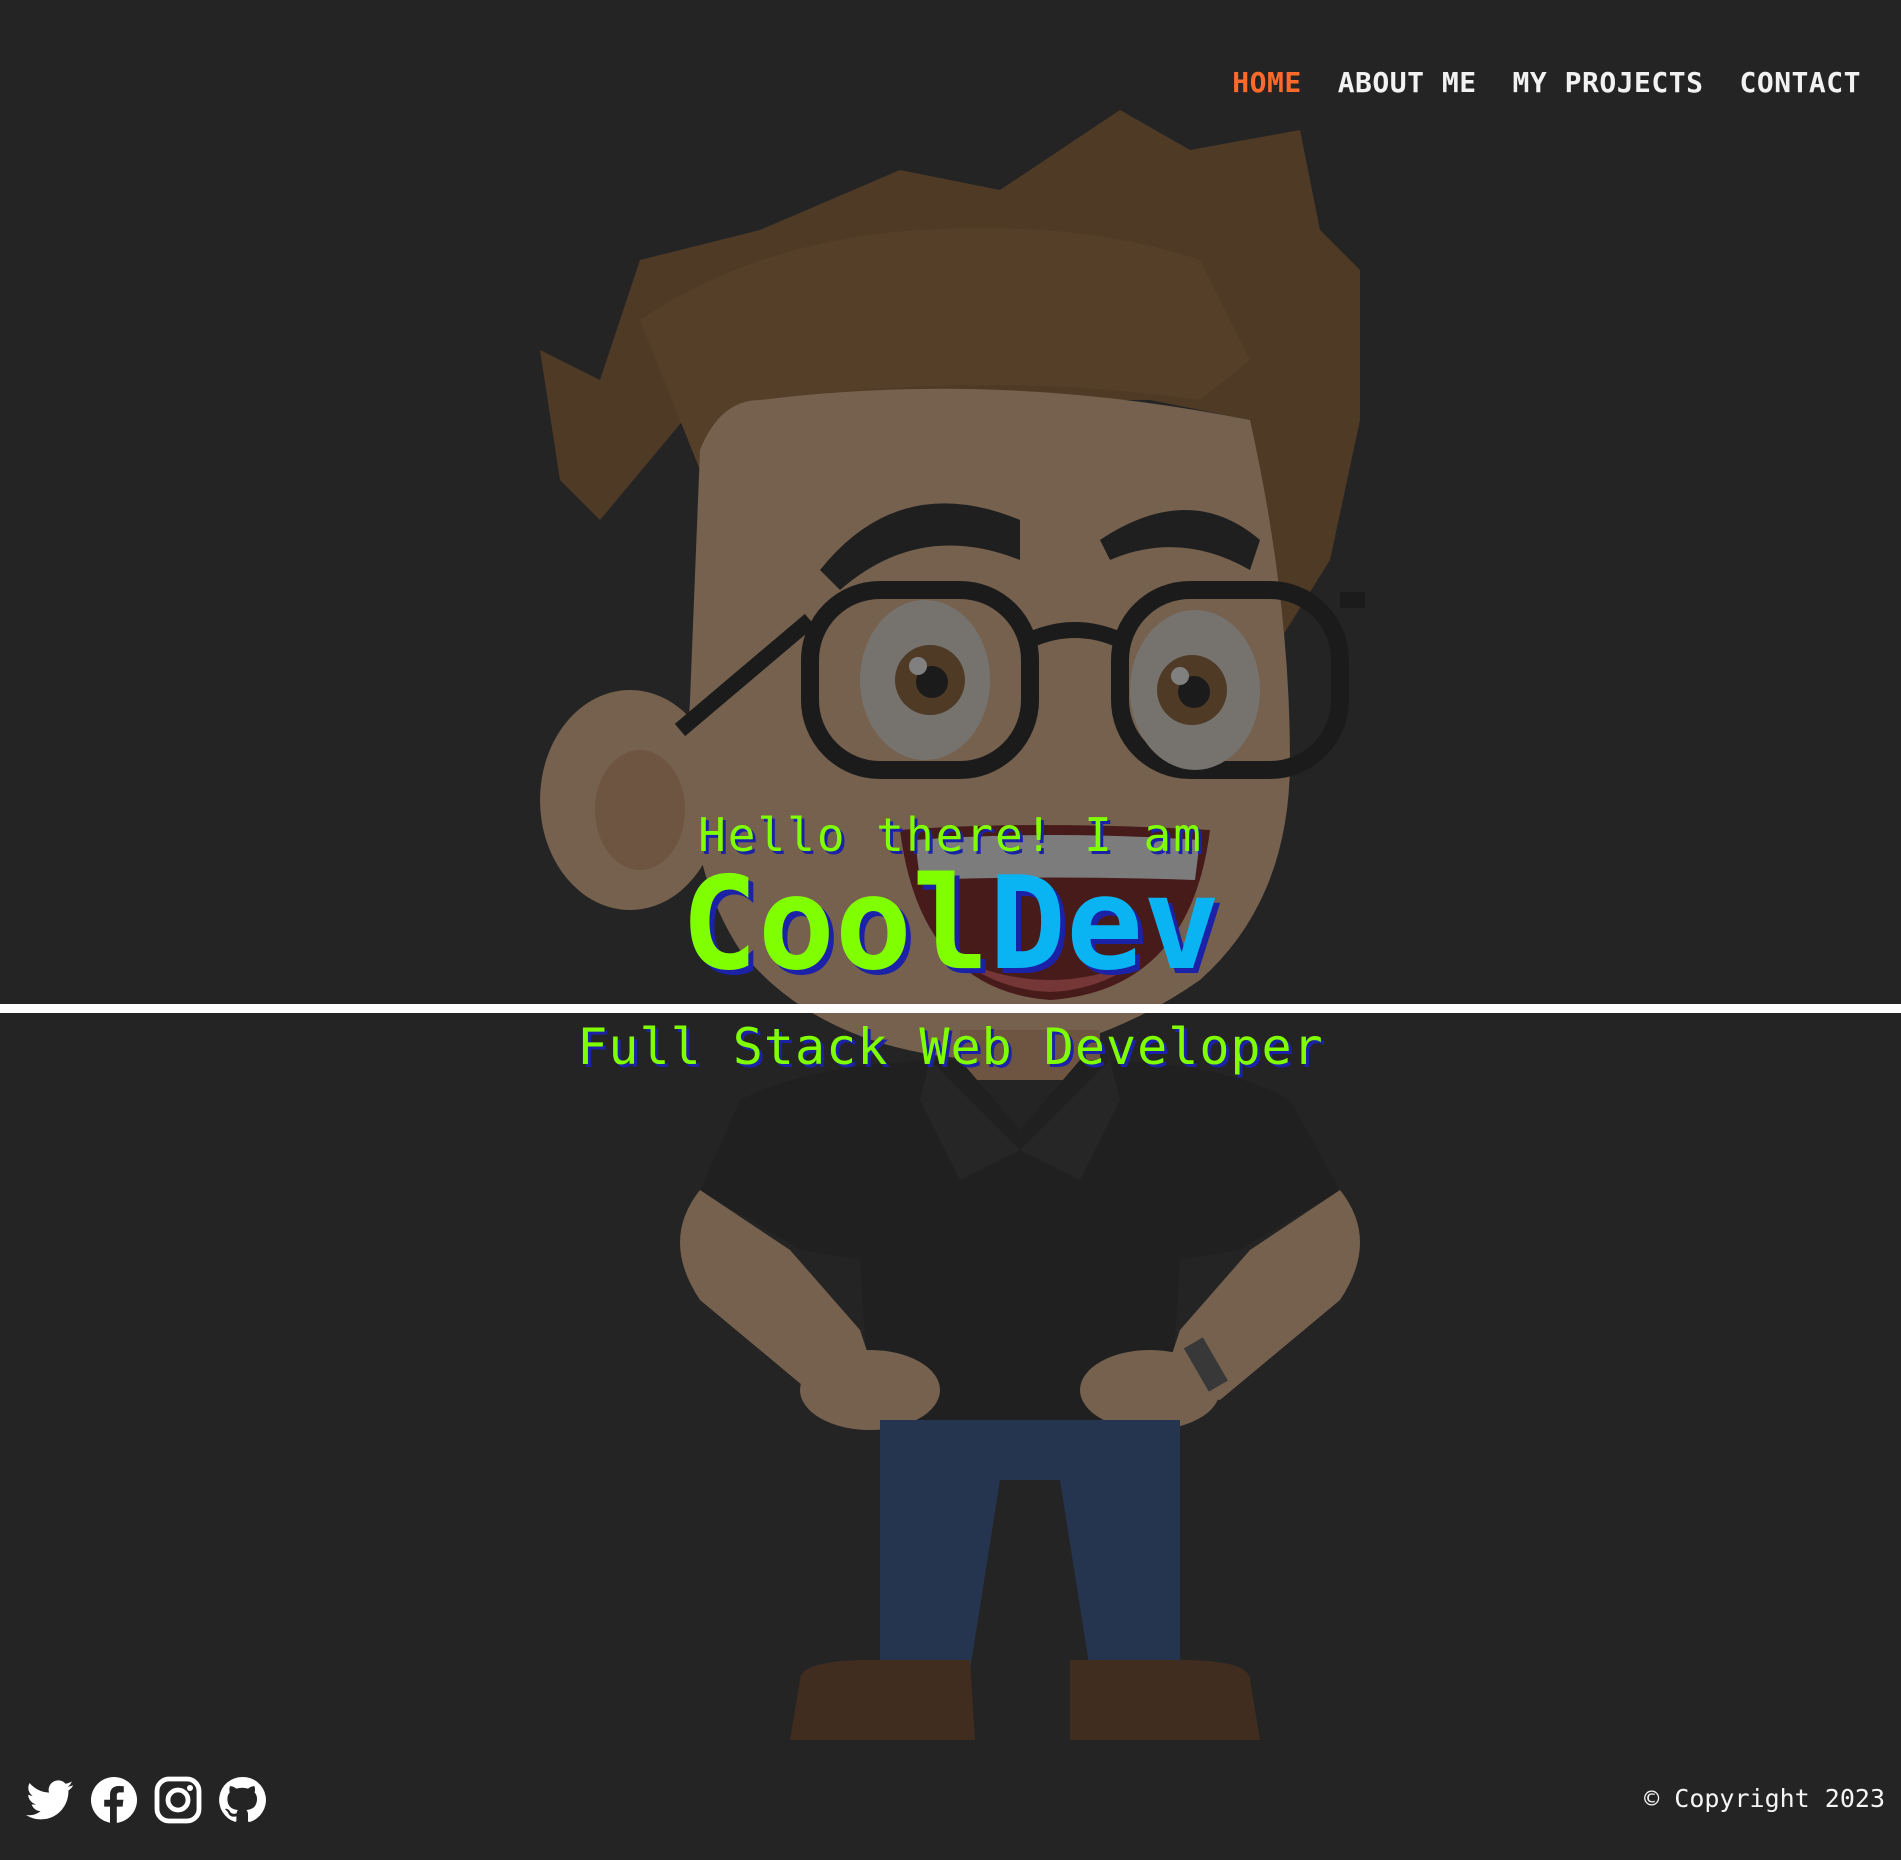 The height and width of the screenshot is (1860, 1901). Describe the element at coordinates (1105, 924) in the screenshot. I see `hero-name-part-dev: Dev` at that location.